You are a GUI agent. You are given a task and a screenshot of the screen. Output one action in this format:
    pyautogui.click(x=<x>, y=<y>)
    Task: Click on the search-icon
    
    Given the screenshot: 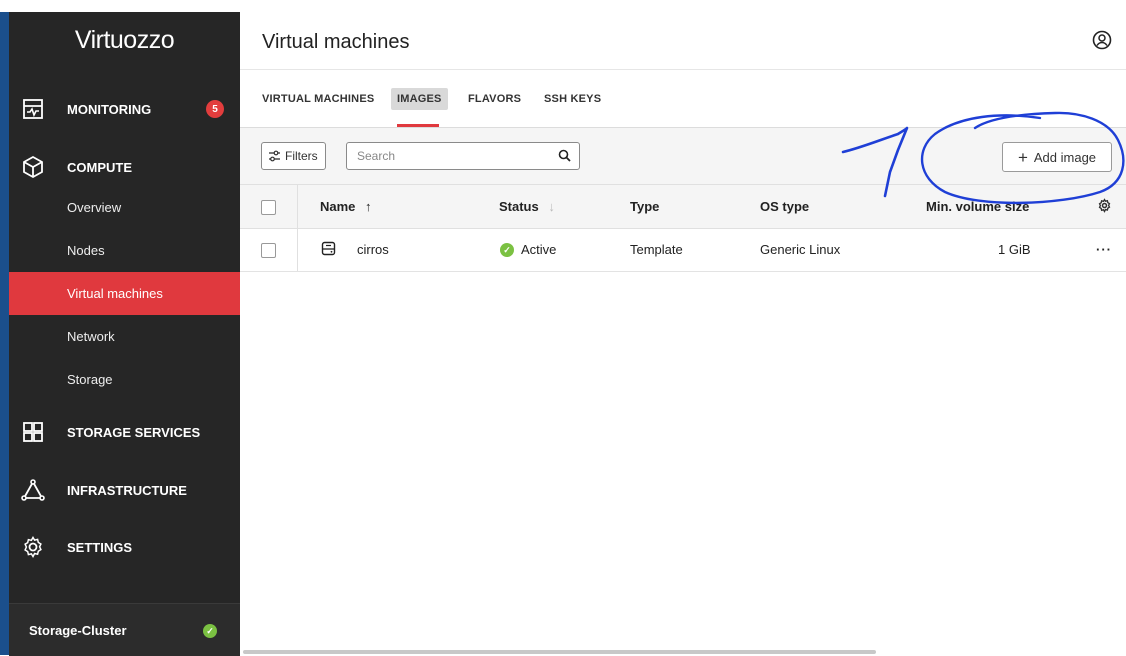 What is the action you would take?
    pyautogui.click(x=564, y=155)
    